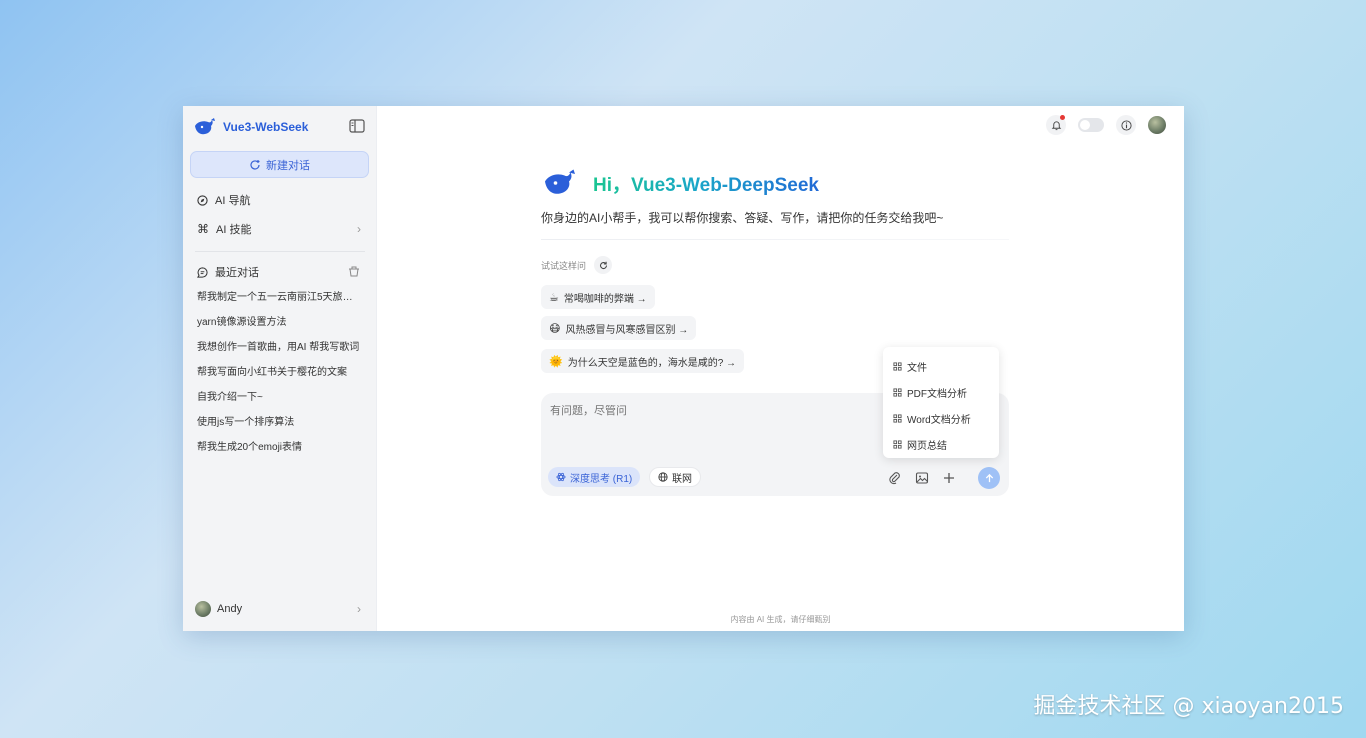 This screenshot has width=1366, height=738. What do you see at coordinates (279, 352) in the screenshot?
I see `chat-history-item: 我想创作一首歌曲，用AI 帮我写歌词` at bounding box center [279, 352].